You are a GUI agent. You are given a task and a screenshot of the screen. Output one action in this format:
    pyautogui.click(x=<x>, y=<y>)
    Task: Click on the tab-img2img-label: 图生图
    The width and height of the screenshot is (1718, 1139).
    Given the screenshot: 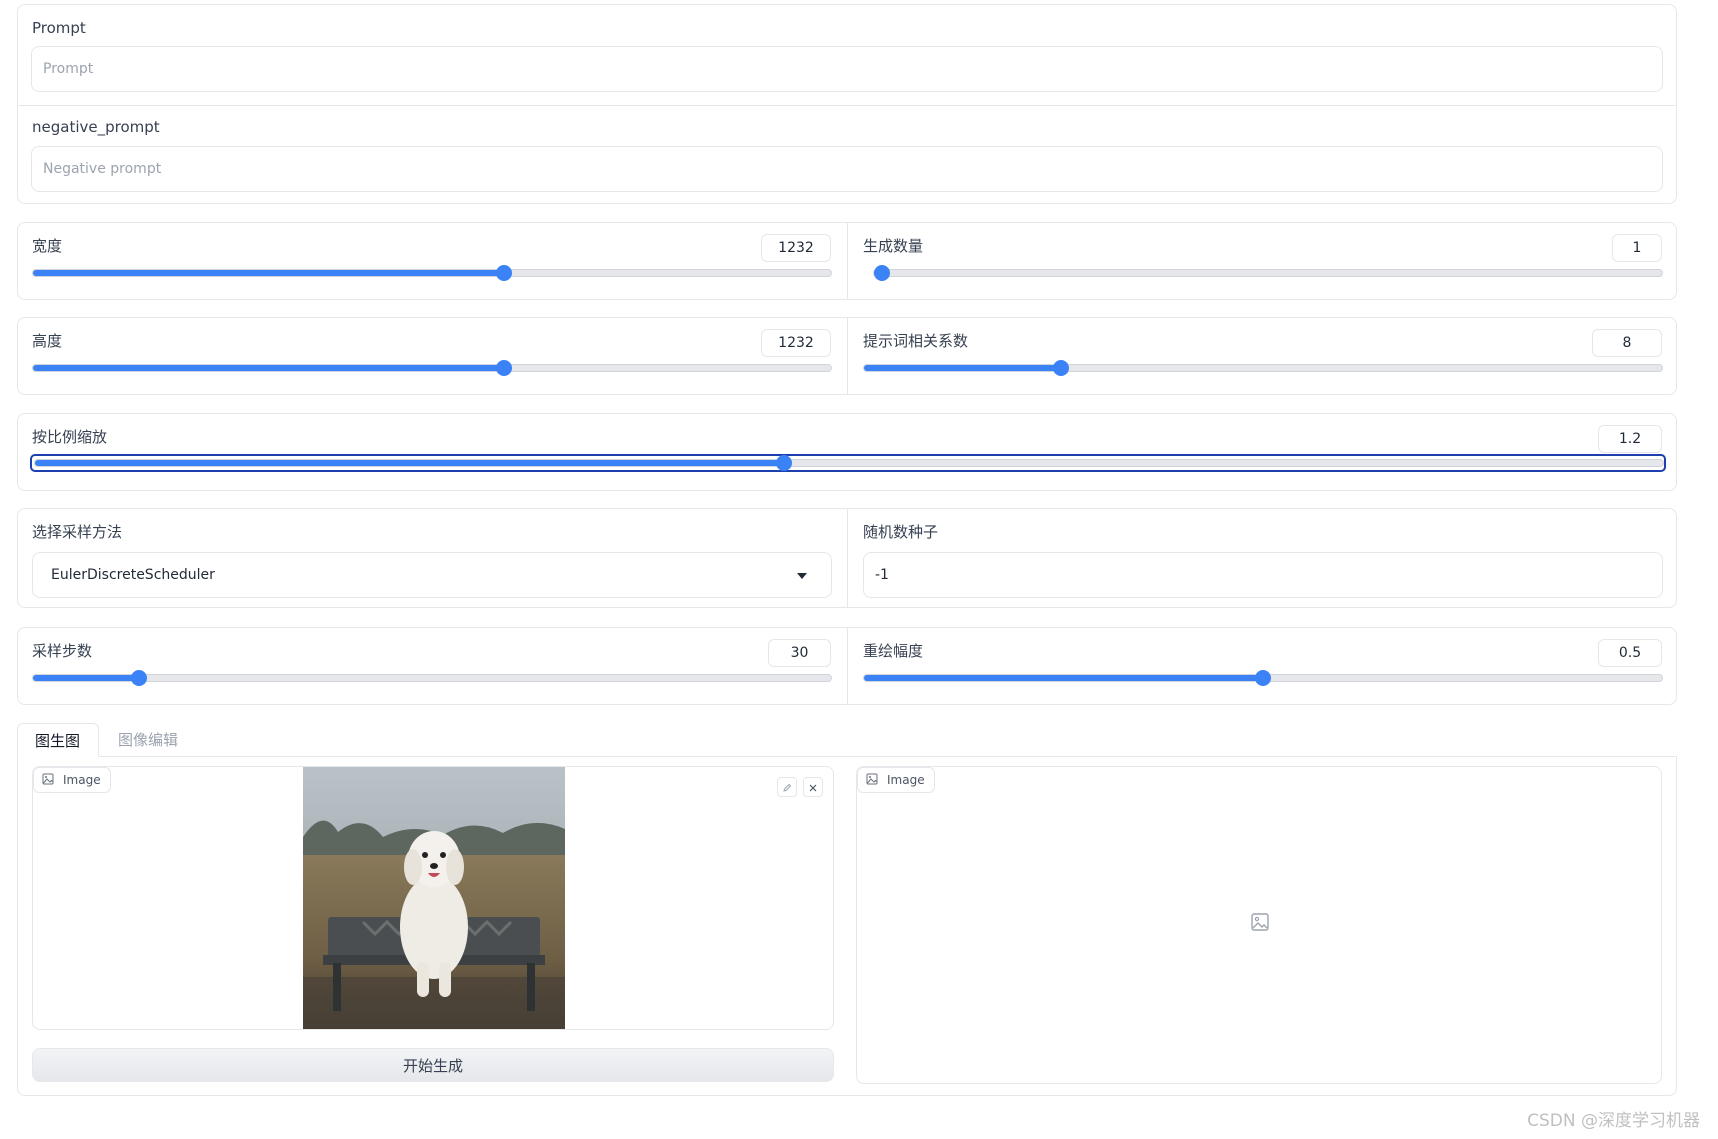 What is the action you would take?
    pyautogui.click(x=58, y=741)
    